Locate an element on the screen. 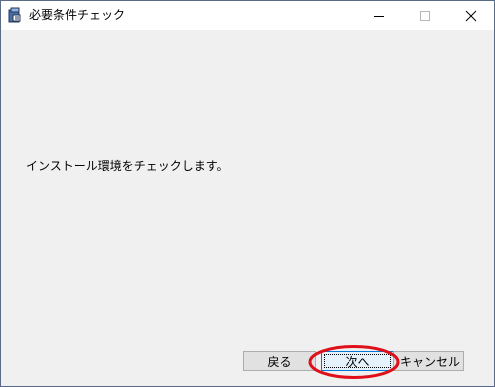 The width and height of the screenshot is (495, 387). title-bar: 必要条件チェック is located at coordinates (247, 15).